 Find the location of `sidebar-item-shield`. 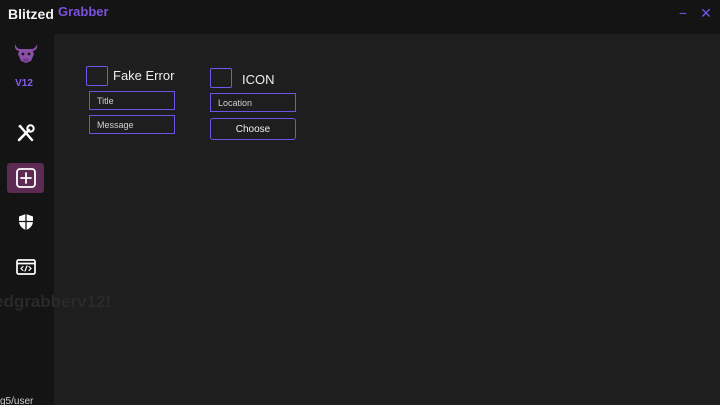

sidebar-item-shield is located at coordinates (25, 222).